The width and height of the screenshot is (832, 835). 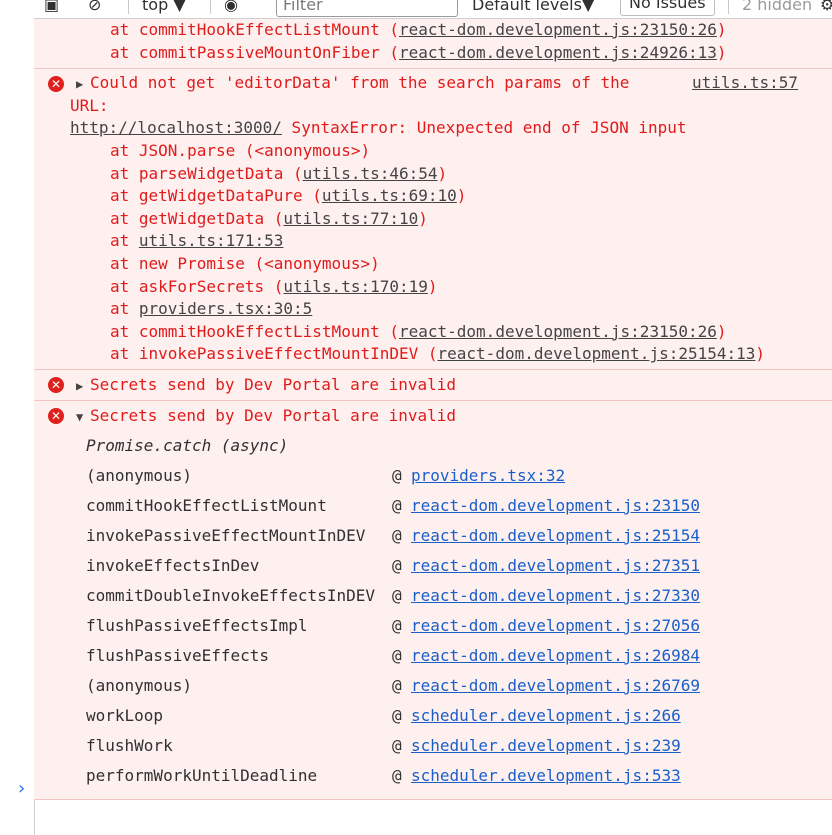 What do you see at coordinates (274, 354) in the screenshot?
I see `stack-text: at invokePassiveEffectMountInDEV (` at bounding box center [274, 354].